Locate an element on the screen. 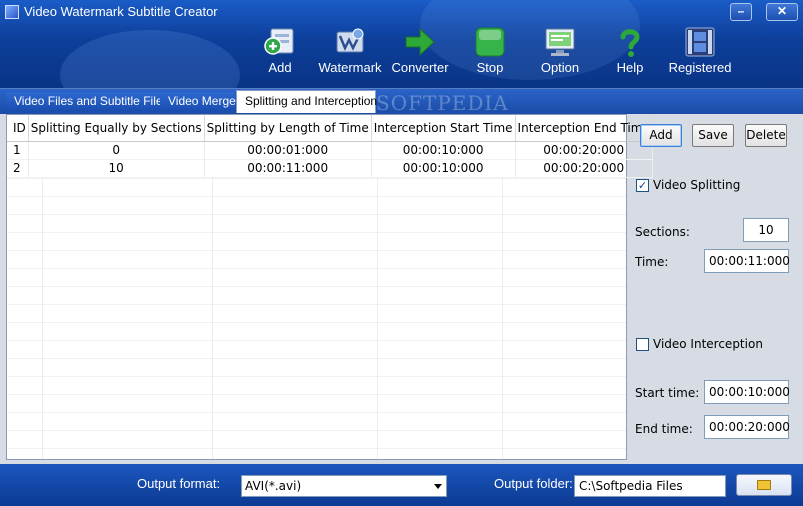 This screenshot has width=803, height=506. cell-length: 00:00:01:000 is located at coordinates (288, 150).